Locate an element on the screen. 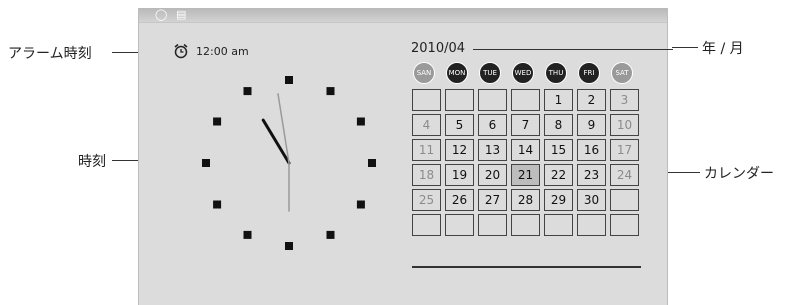 This screenshot has width=789, height=305. calendar-day-cell: 23 is located at coordinates (591, 175).